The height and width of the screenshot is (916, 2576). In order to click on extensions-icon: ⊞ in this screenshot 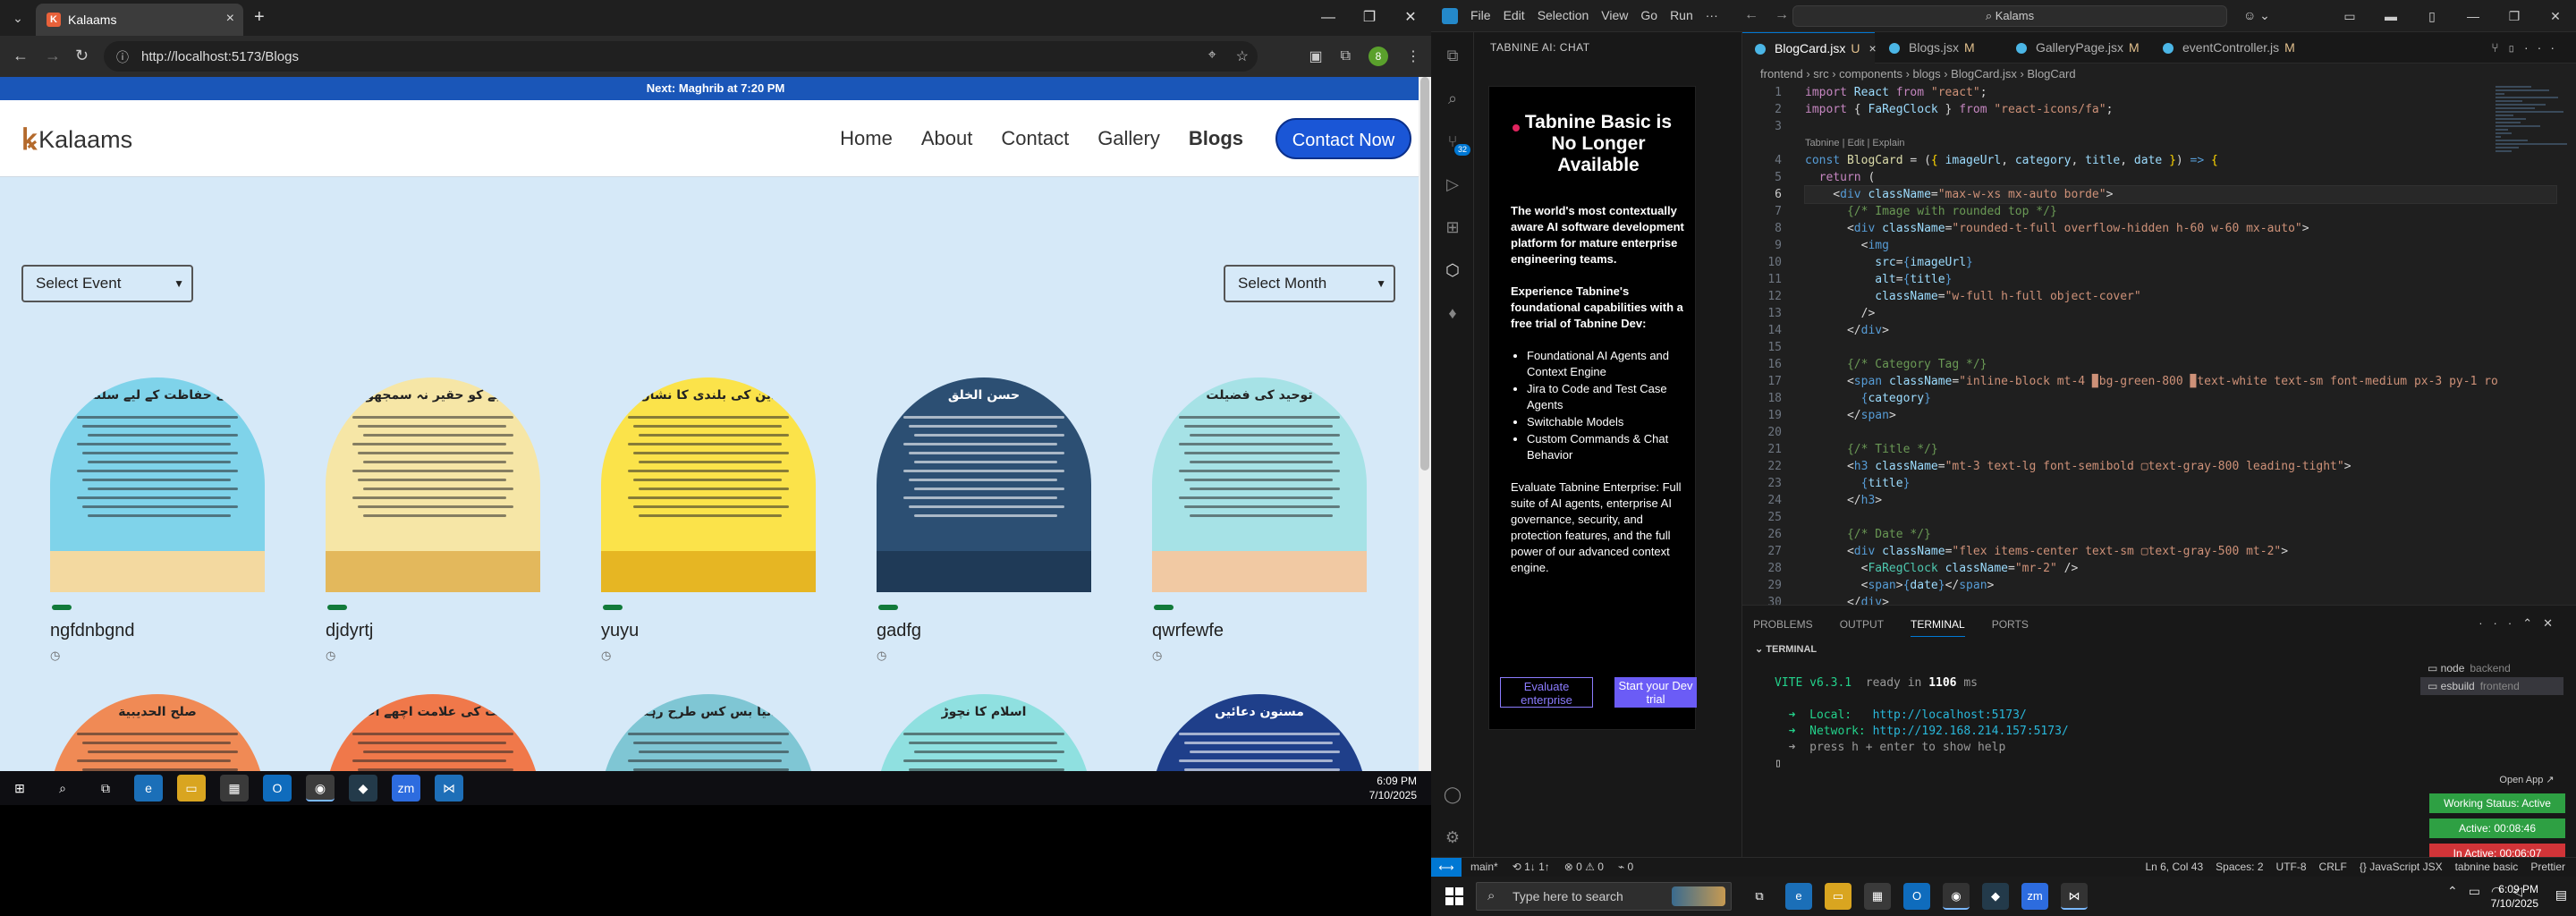, I will do `click(1452, 227)`.